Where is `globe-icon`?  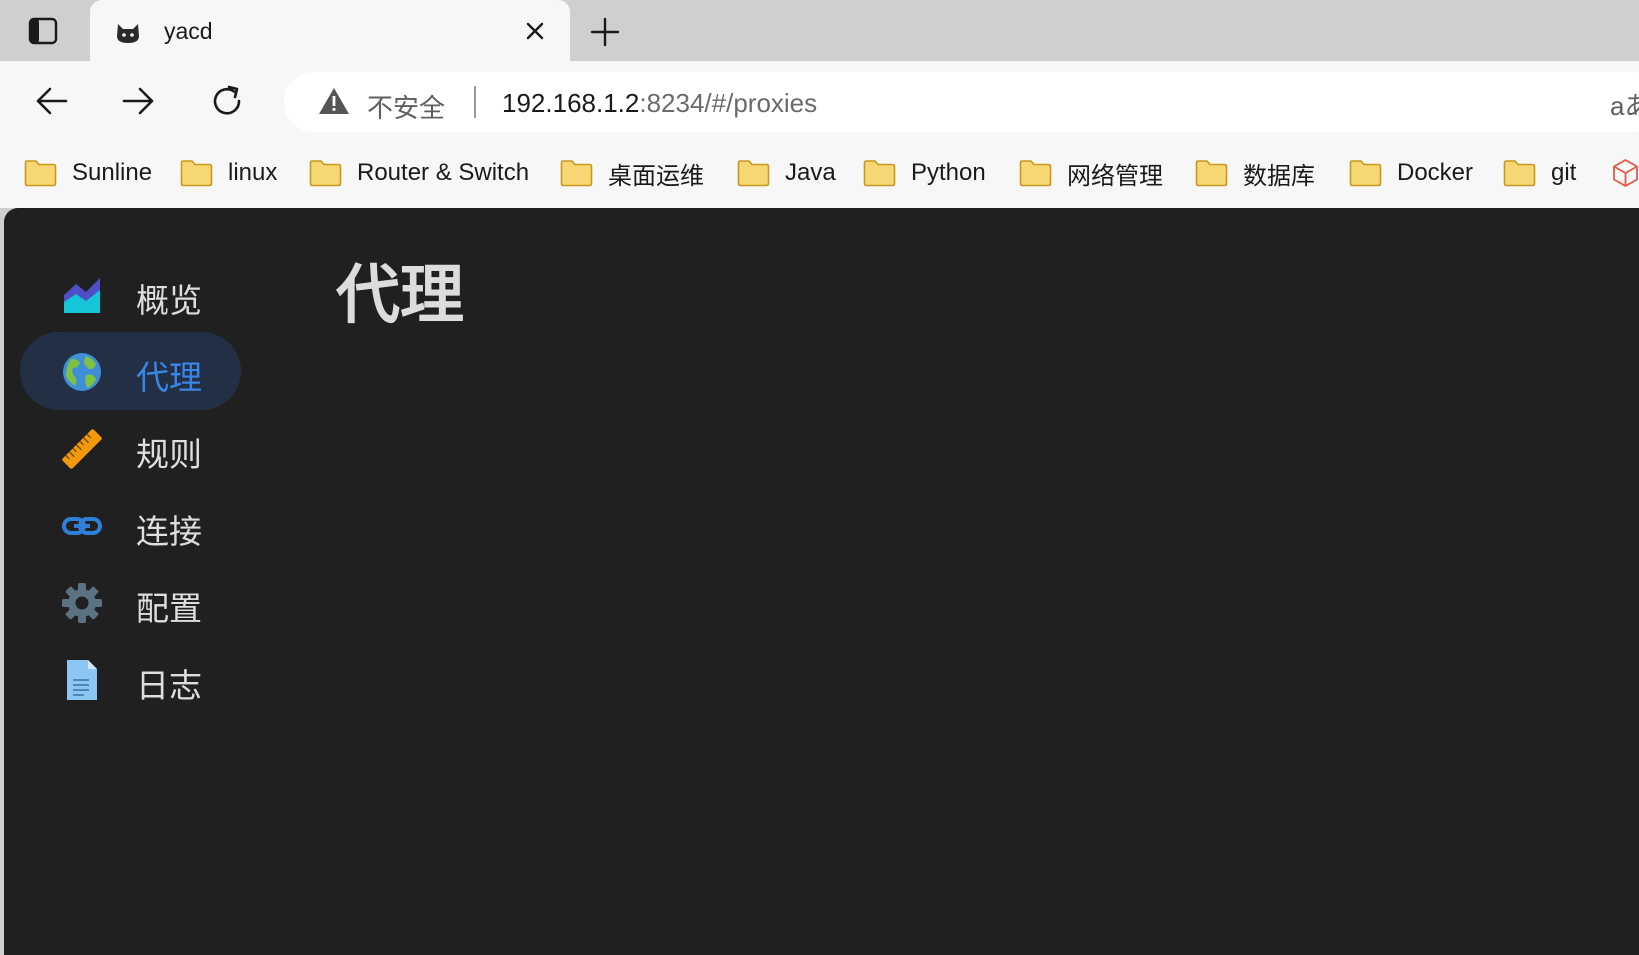 globe-icon is located at coordinates (82, 372).